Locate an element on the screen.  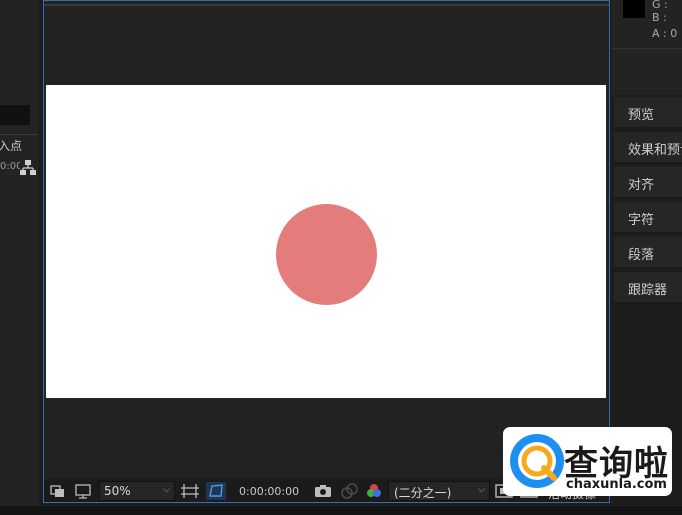
left-search-field is located at coordinates (15, 115).